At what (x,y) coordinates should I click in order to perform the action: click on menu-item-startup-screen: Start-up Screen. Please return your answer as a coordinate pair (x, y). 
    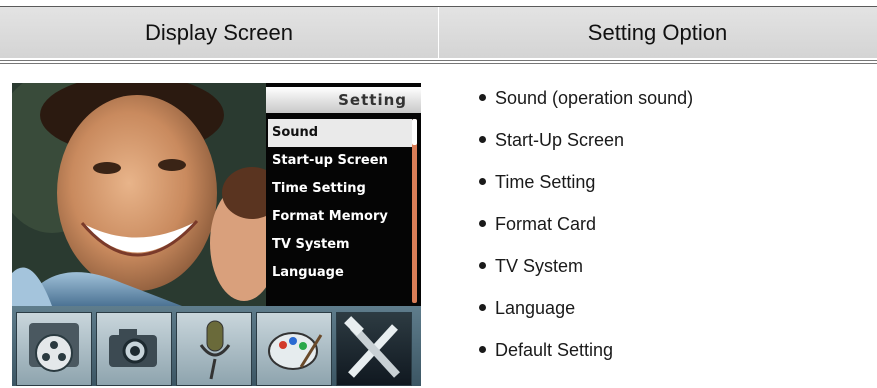
    Looking at the image, I should click on (340, 161).